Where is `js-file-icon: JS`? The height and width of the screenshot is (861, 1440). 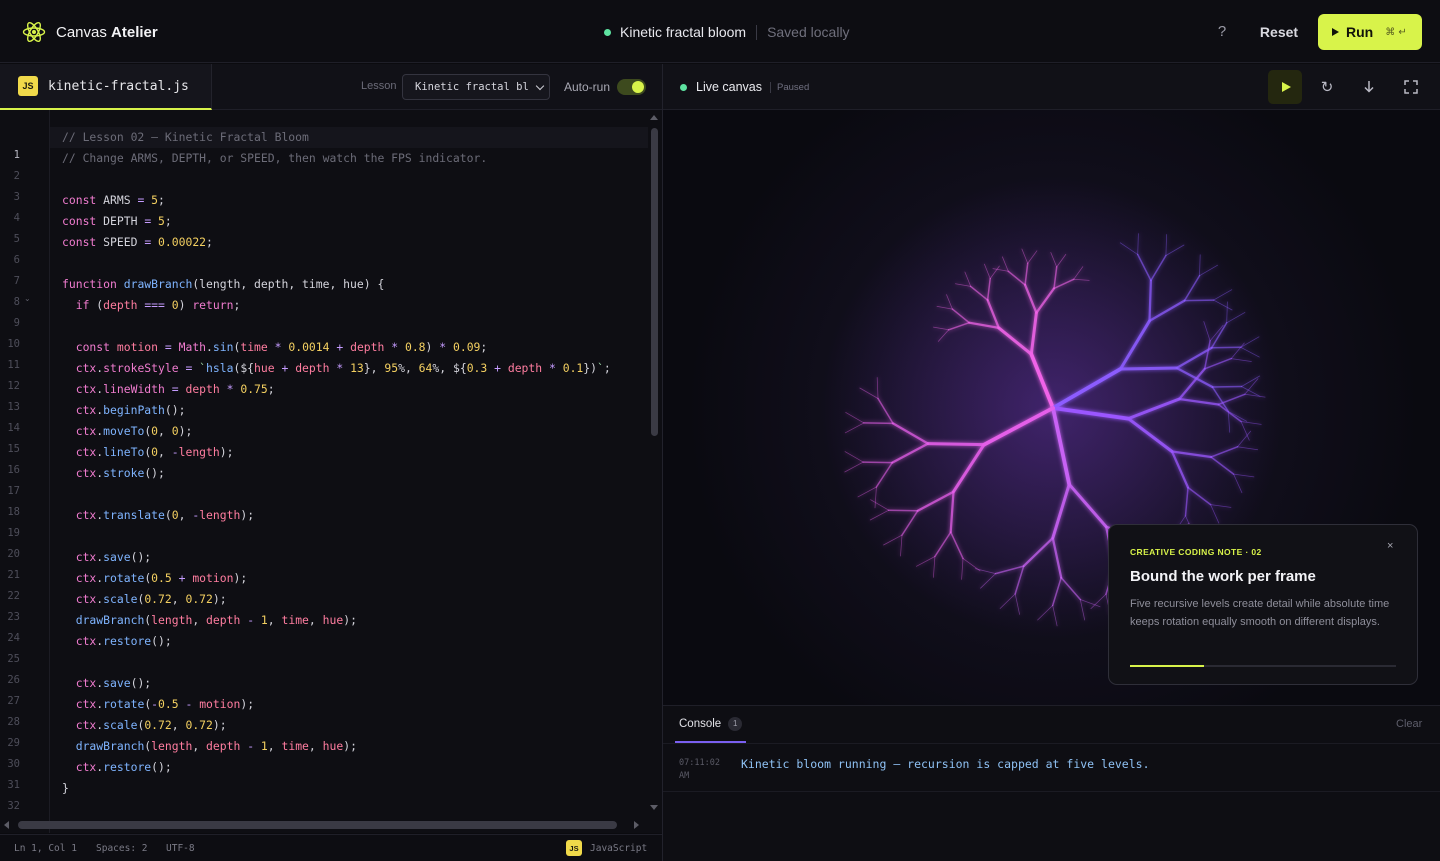
js-file-icon: JS is located at coordinates (28, 86).